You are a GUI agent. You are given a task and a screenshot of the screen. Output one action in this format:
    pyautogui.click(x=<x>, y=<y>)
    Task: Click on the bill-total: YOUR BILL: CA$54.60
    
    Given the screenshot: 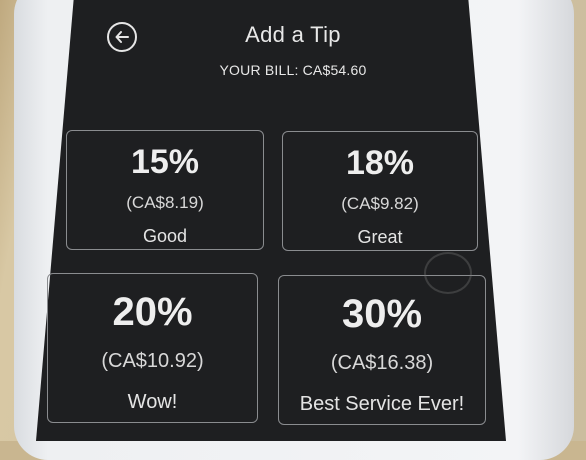 What is the action you would take?
    pyautogui.click(x=293, y=70)
    